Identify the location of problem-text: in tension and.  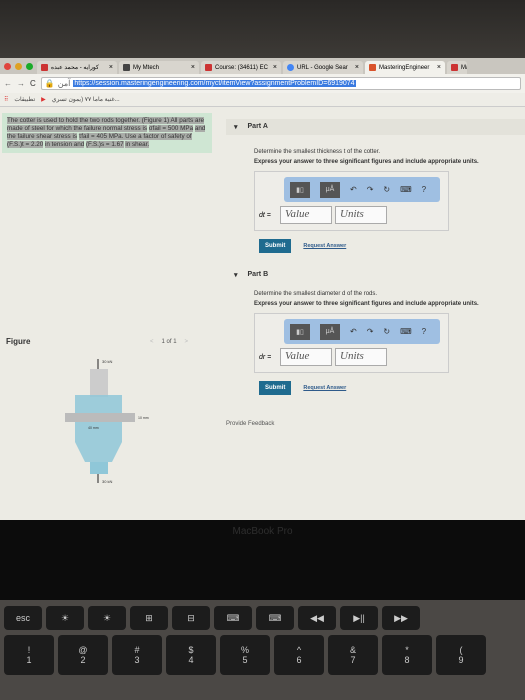
(64, 144).